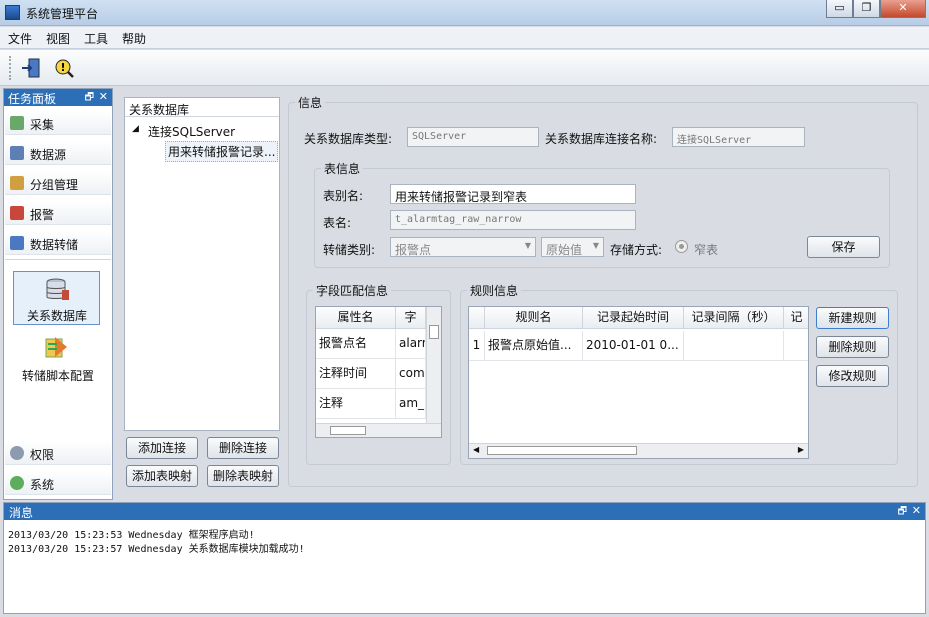 This screenshot has height=617, width=929. I want to click on user-icon, so click(17, 453).